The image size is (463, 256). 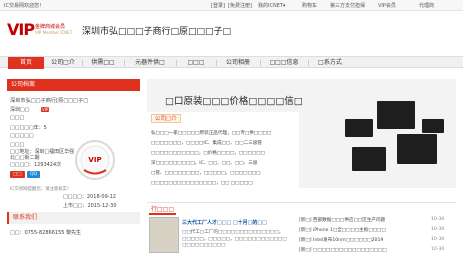 What do you see at coordinates (284, 63) in the screenshot?
I see `nav-info: □□□信息` at bounding box center [284, 63].